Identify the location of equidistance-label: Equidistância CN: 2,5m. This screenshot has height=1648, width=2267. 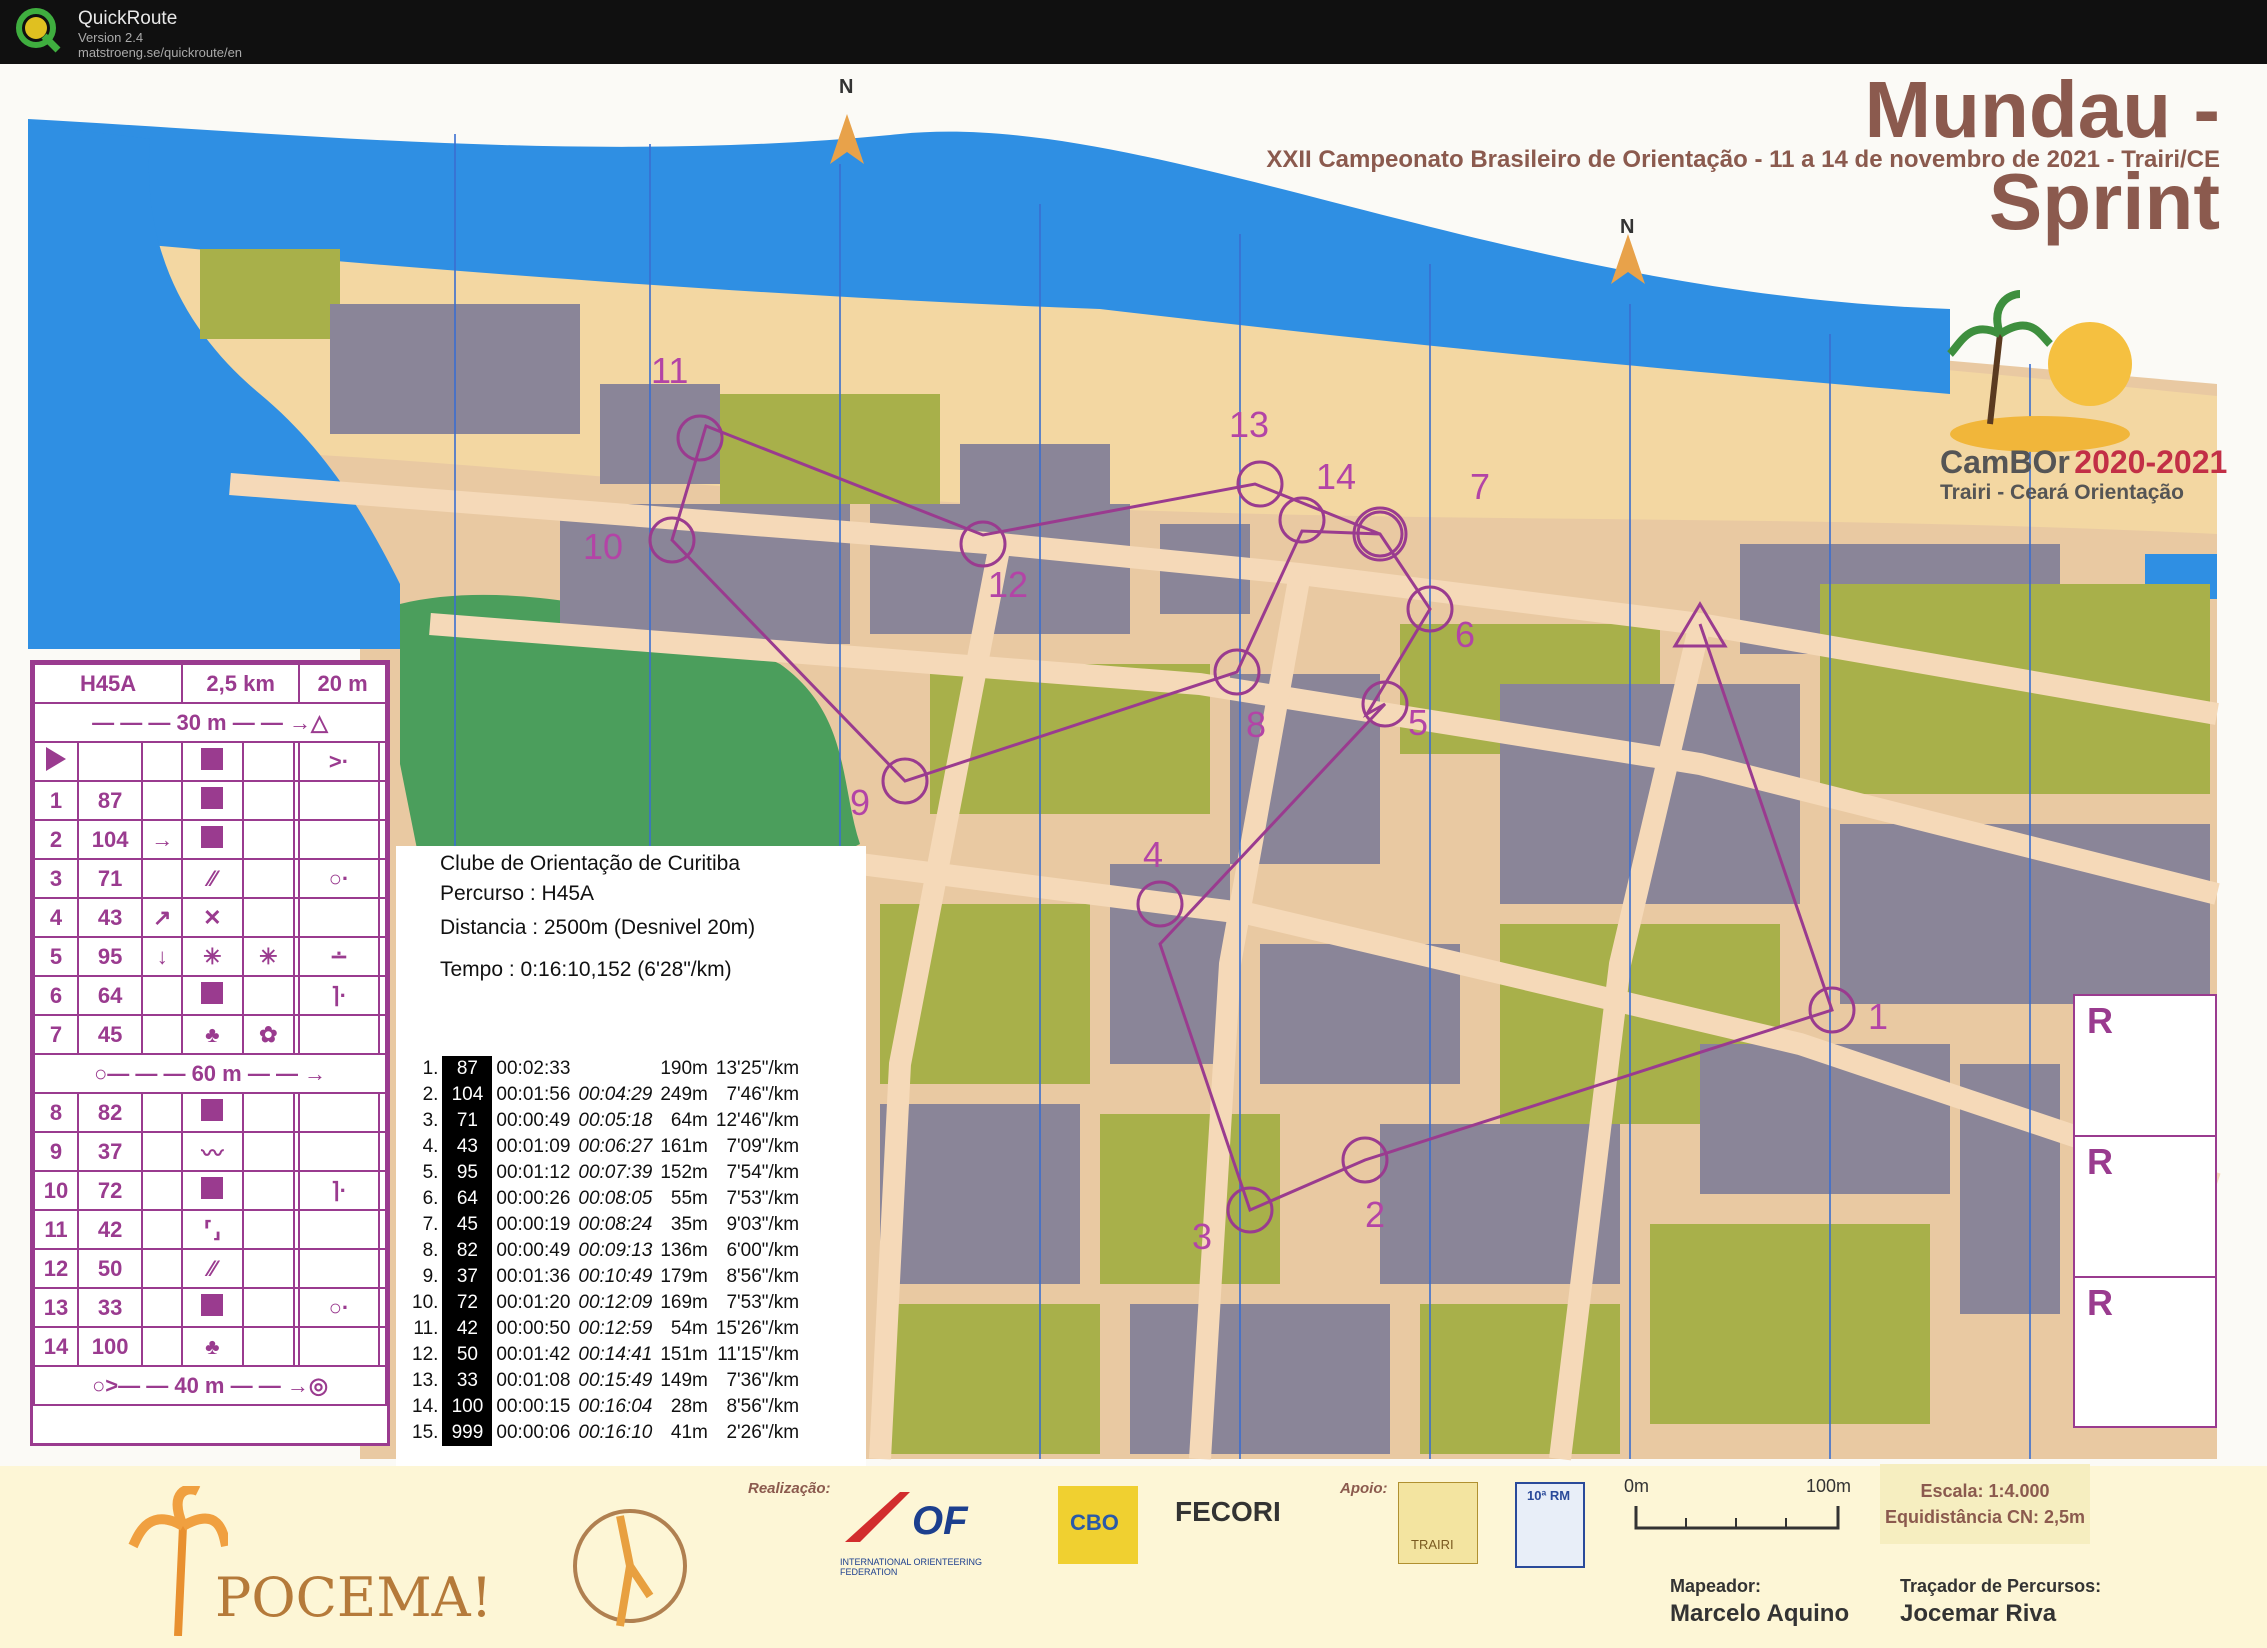
(1985, 1517).